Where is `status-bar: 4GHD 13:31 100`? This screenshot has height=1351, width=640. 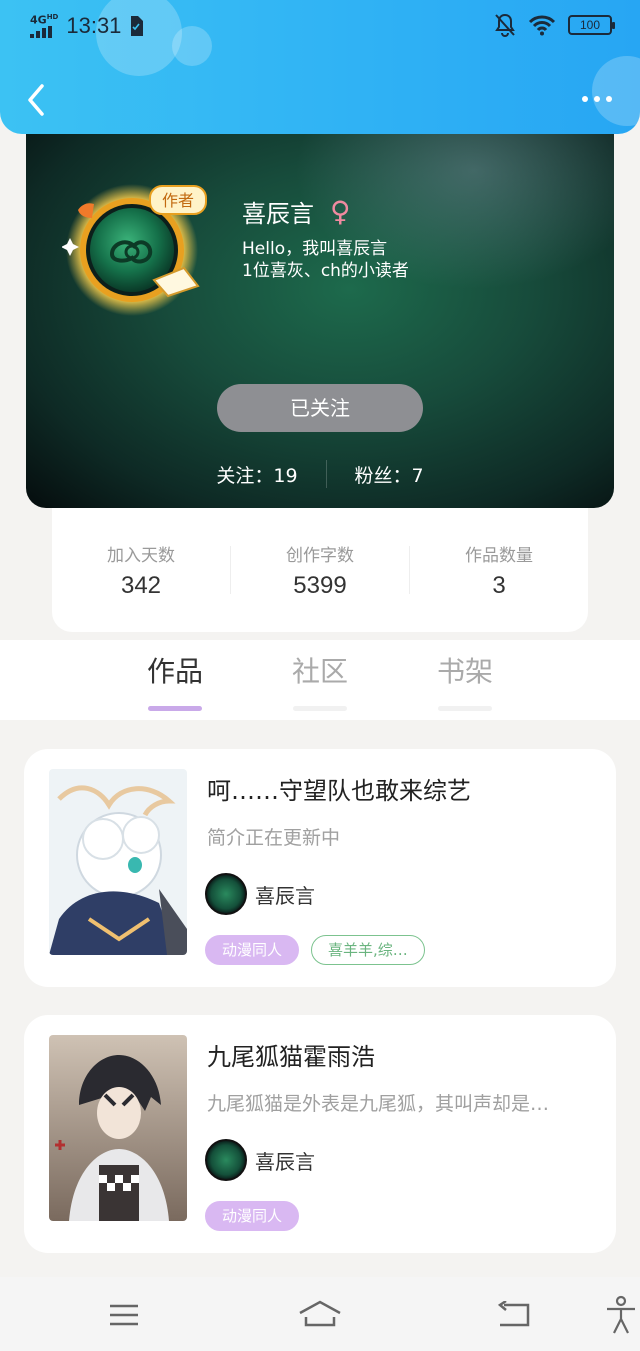
status-bar: 4GHD 13:31 100 is located at coordinates (320, 25).